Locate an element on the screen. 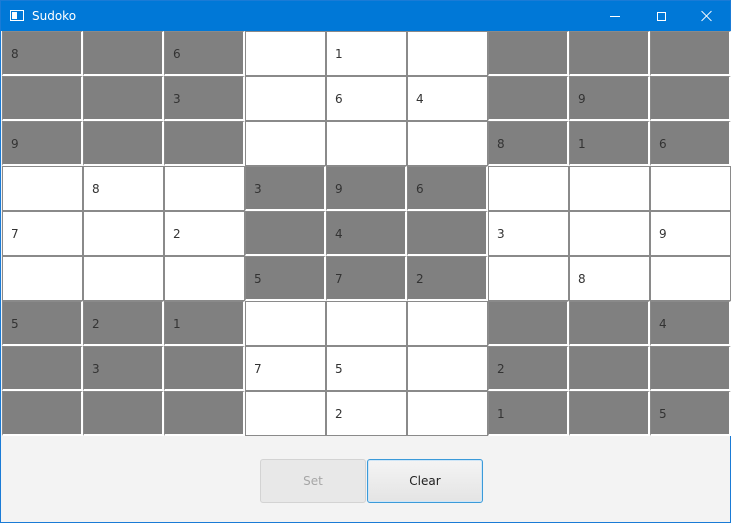 The image size is (731, 523). sudoku-cell-r6-c1 is located at coordinates (42, 278).